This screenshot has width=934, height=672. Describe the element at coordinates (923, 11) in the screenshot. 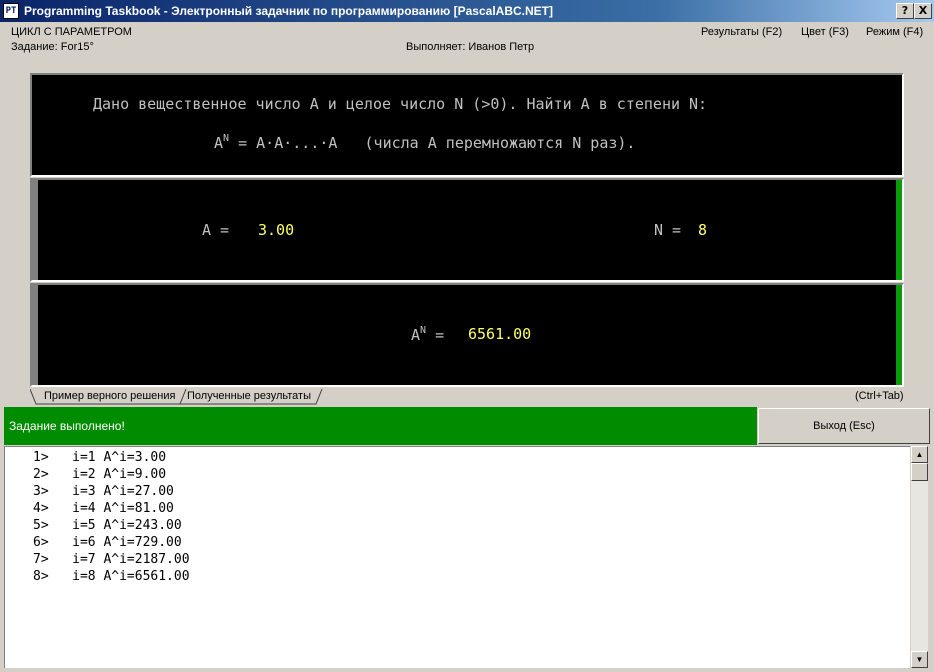

I see `close-button: X` at that location.